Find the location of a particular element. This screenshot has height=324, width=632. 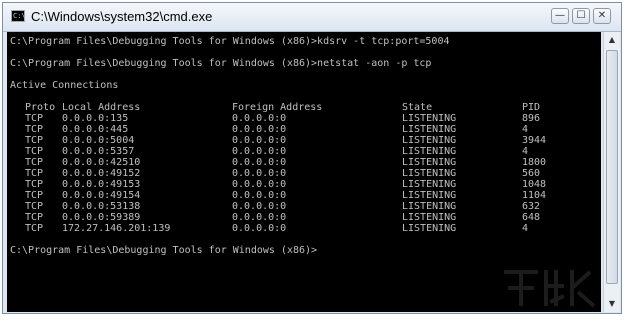

maximize-button: ☐ is located at coordinates (581, 16).